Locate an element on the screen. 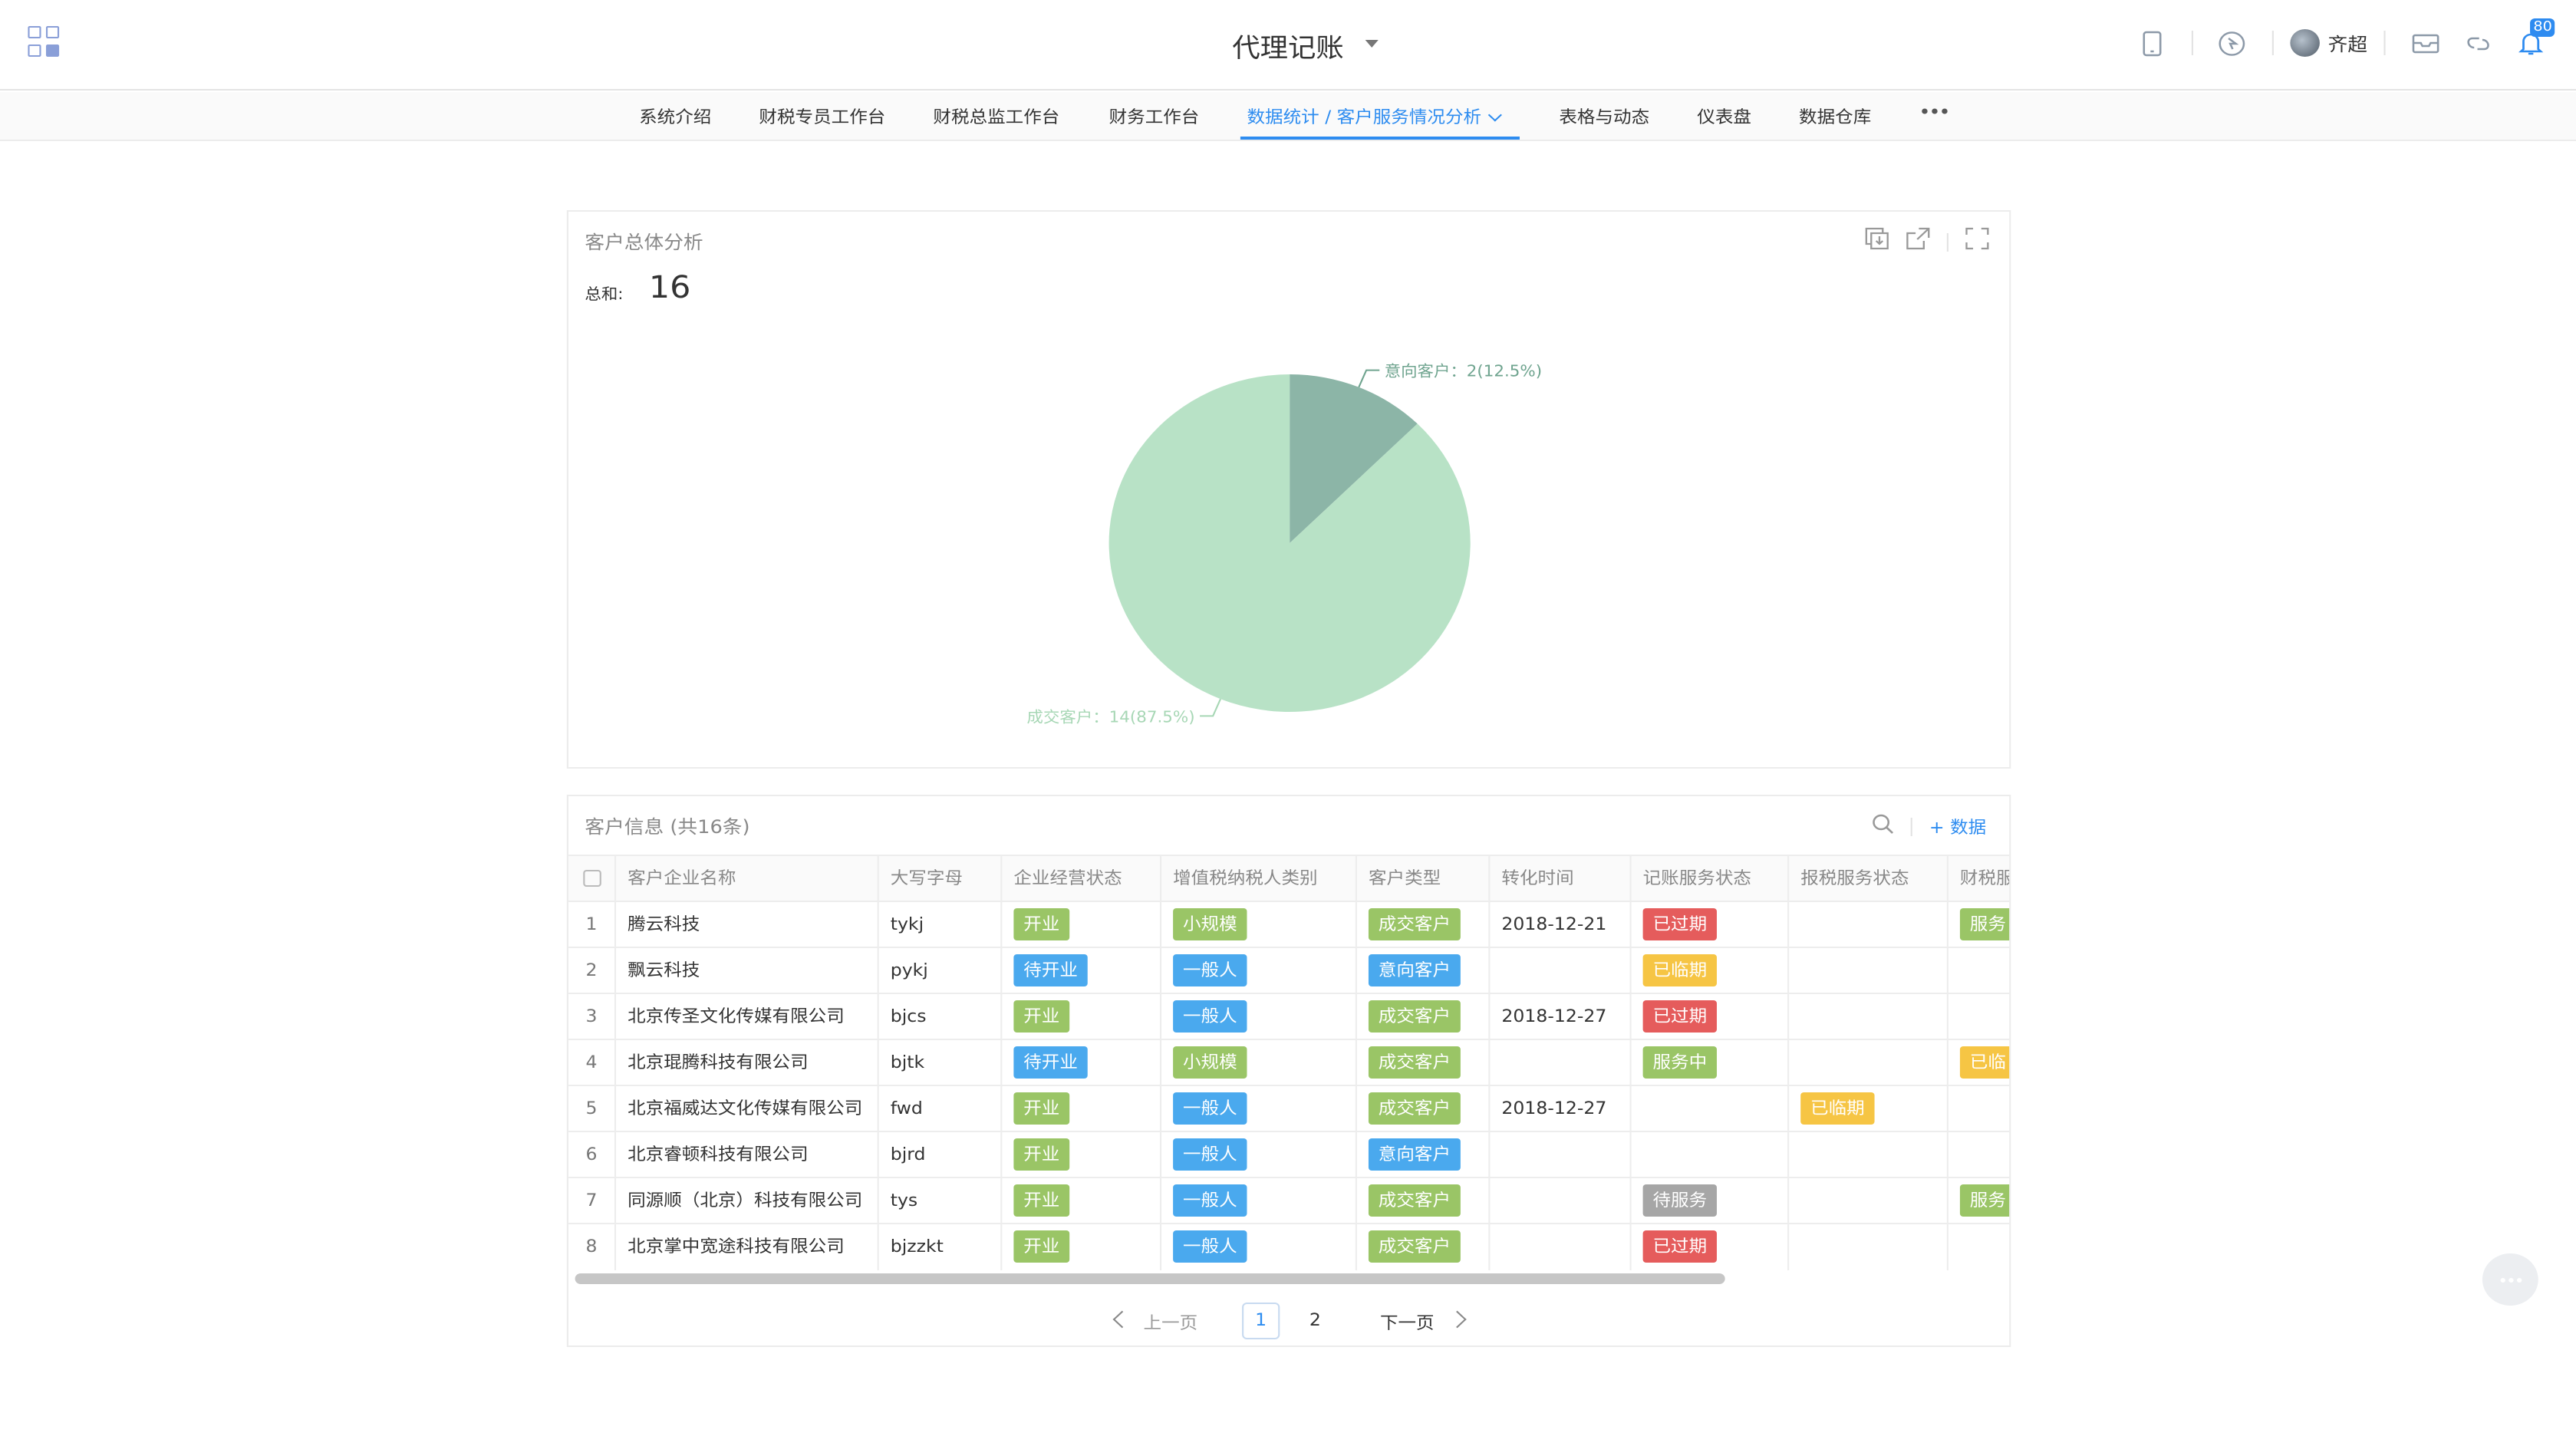 The image size is (2576, 1436). nav-tab-finance: 财务工作台 is located at coordinates (1154, 117).